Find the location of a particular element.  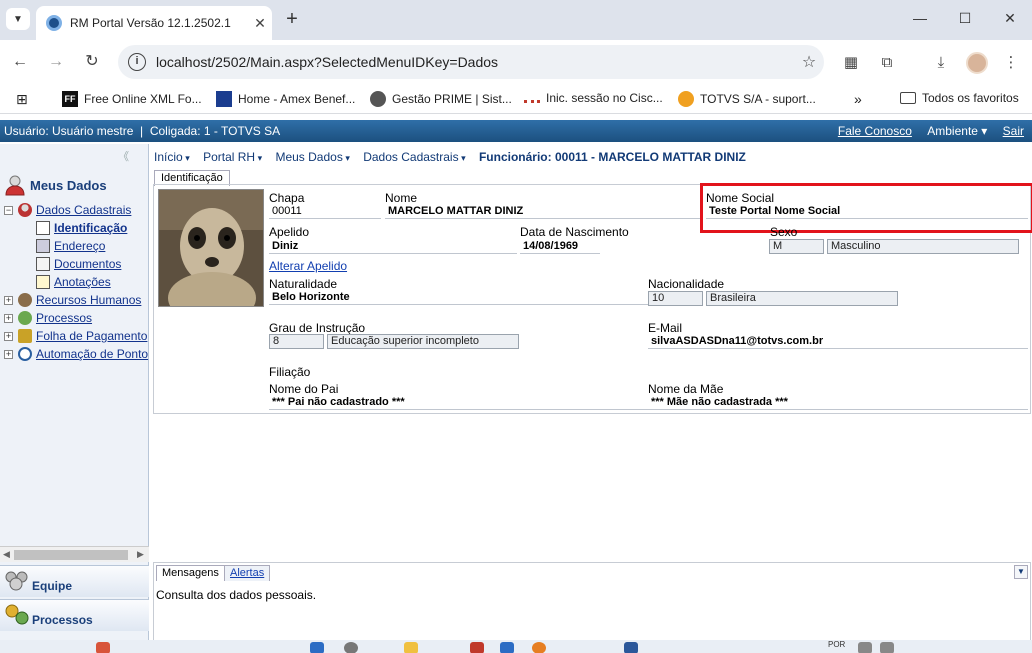

menu-icon: ⋮ is located at coordinates (1011, 63).